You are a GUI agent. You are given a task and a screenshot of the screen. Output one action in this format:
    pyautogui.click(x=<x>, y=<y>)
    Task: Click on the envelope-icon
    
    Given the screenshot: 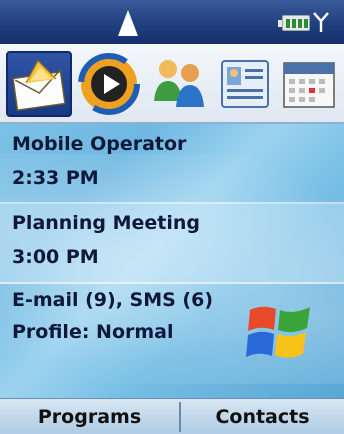 What is the action you would take?
    pyautogui.click(x=39, y=86)
    